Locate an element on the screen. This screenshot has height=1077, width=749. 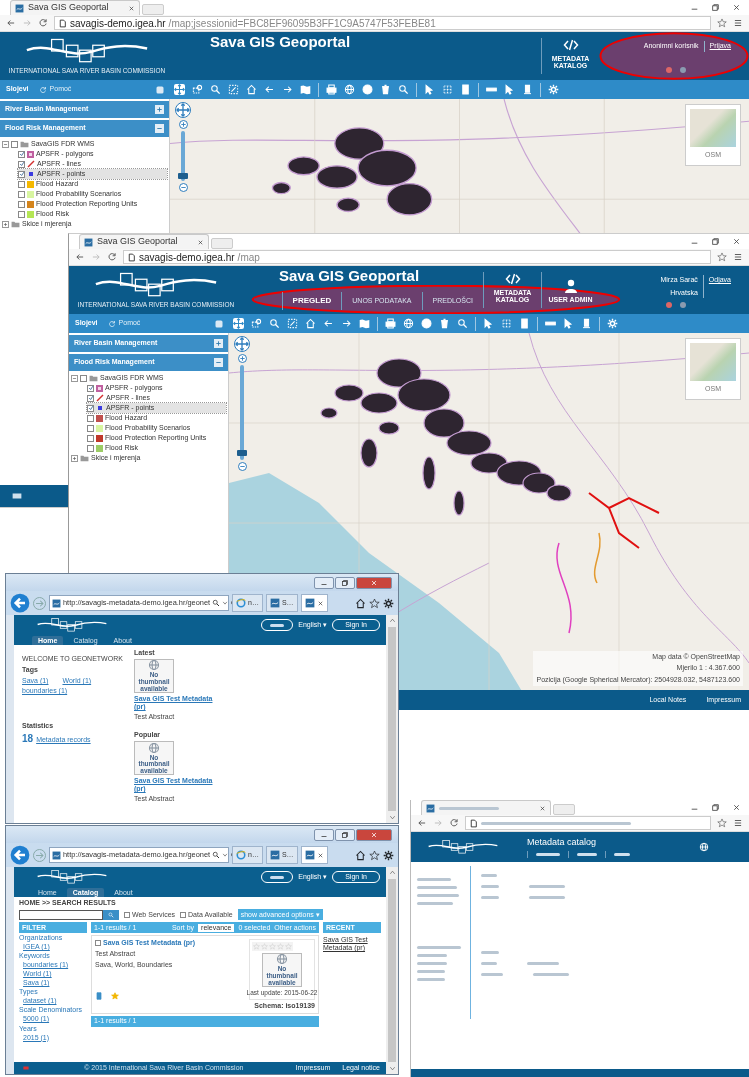
address-field: savagis-demo.igea.hr /map;jsessionid=FBC8EF96095B3FF1C9A5747F53FEBE81 is located at coordinates (382, 23).